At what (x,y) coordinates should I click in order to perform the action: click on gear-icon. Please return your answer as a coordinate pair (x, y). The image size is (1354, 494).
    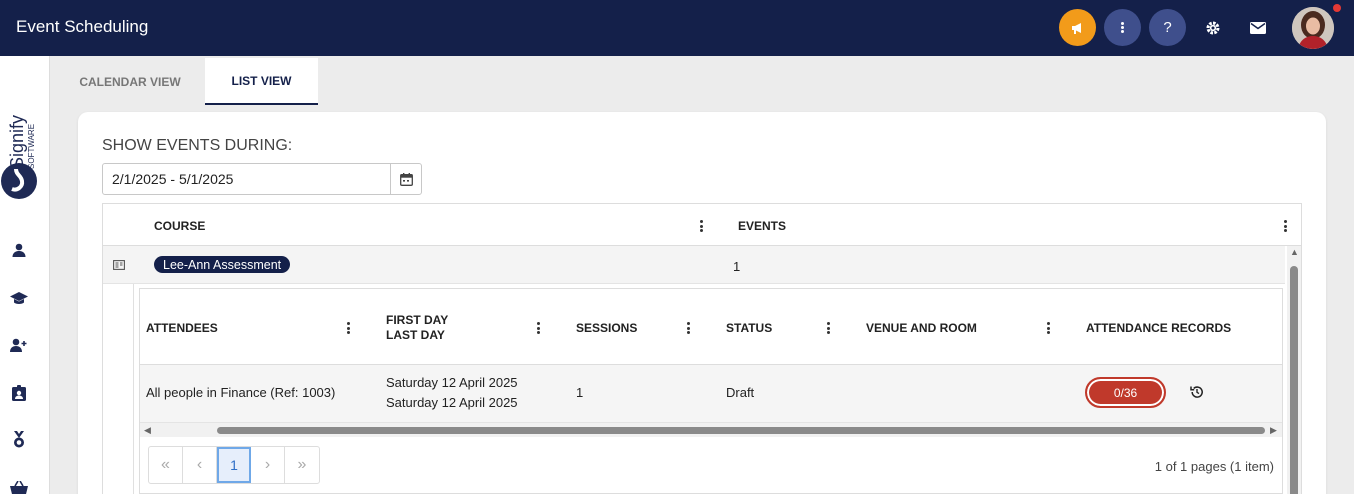
    Looking at the image, I should click on (1212, 27).